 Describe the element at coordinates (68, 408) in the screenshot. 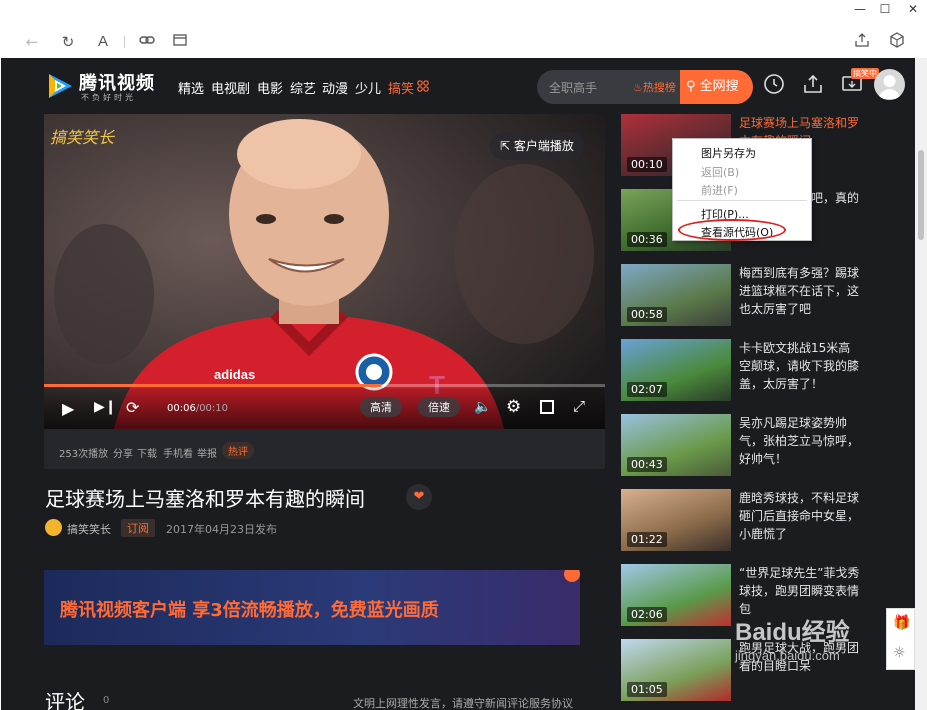

I see `play-icon: ▶` at that location.